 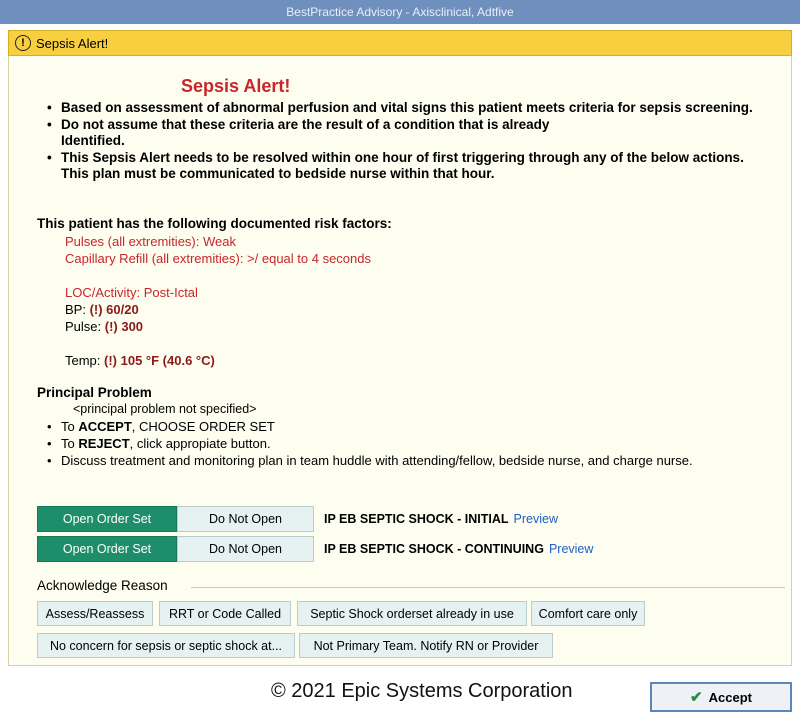 I want to click on risk-bp: BP: (!) 60/20, so click(x=218, y=309).